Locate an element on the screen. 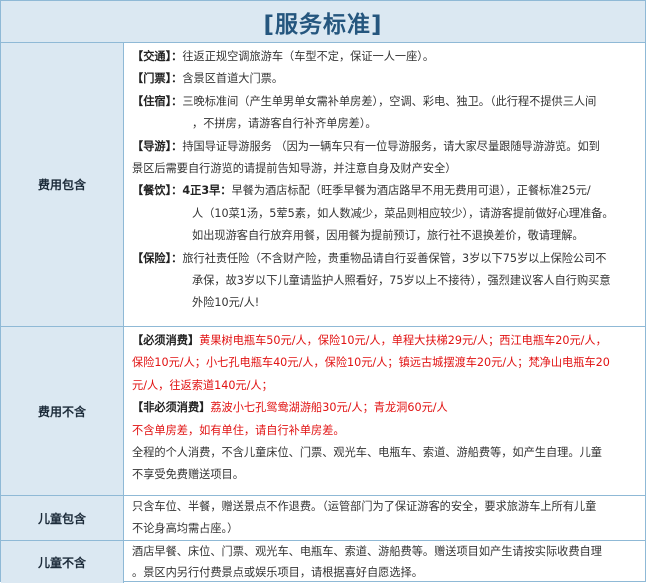 This screenshot has width=646, height=583. label-included: 费用包含 is located at coordinates (62, 184).